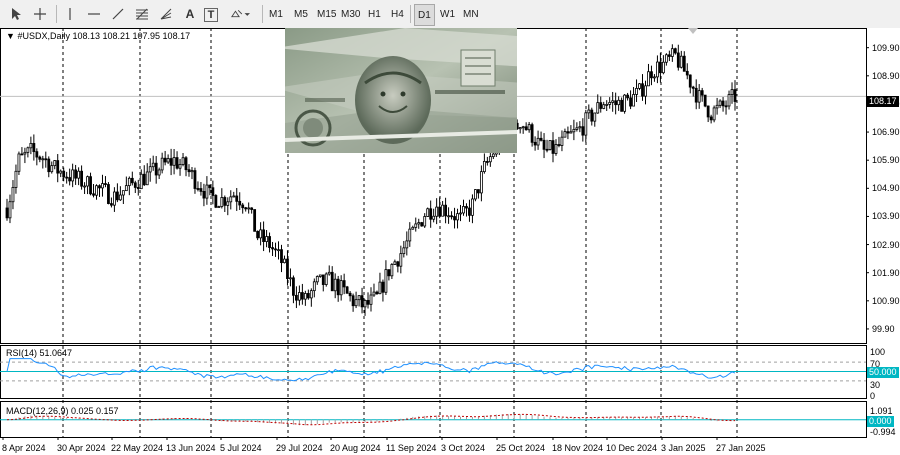 This screenshot has height=455, width=900. I want to click on date-tick-label: 11 Sep 2024, so click(411, 448).